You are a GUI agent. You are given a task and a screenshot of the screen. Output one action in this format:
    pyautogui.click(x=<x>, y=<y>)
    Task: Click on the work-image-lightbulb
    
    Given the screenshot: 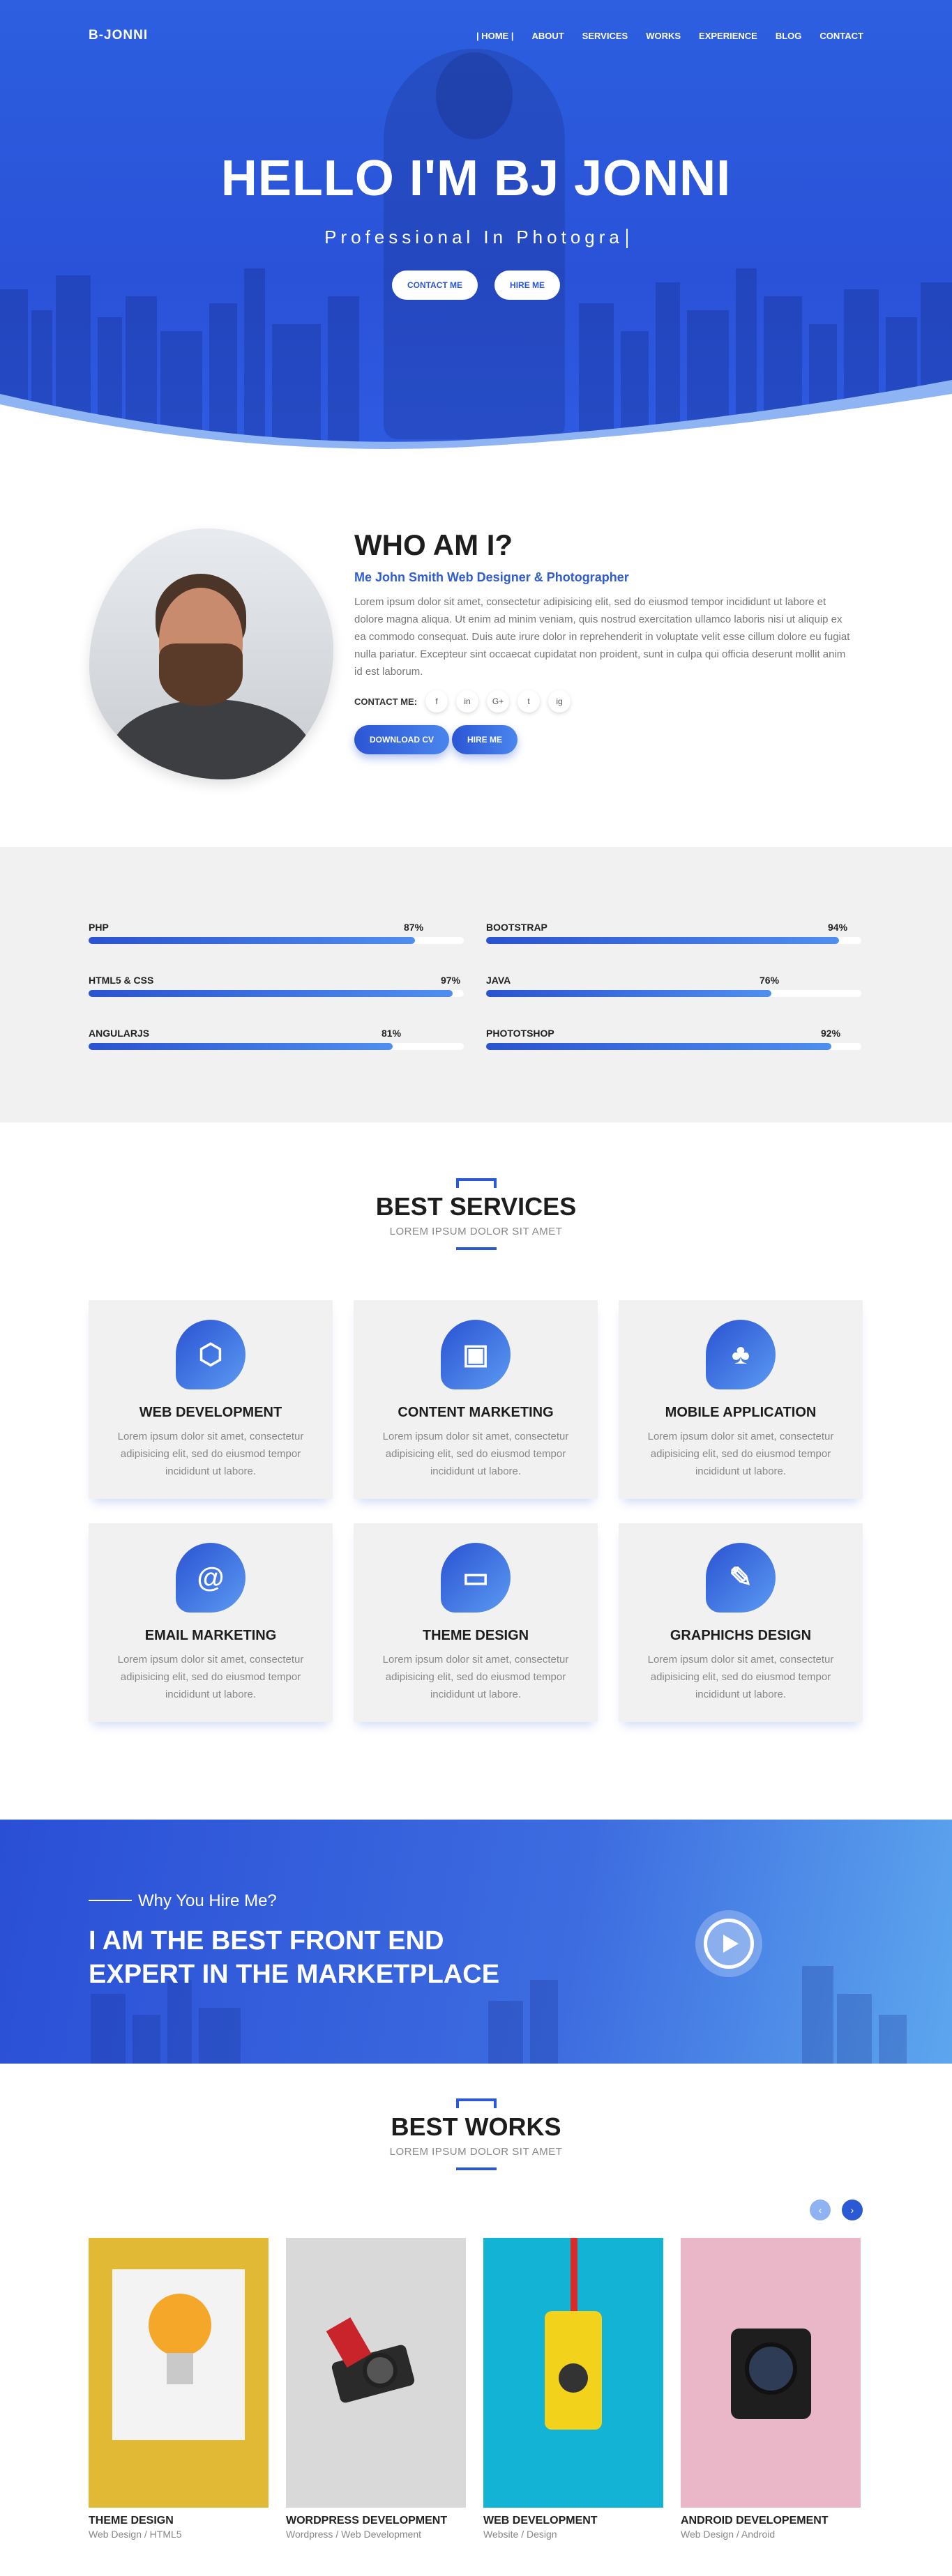 What is the action you would take?
    pyautogui.click(x=179, y=2373)
    